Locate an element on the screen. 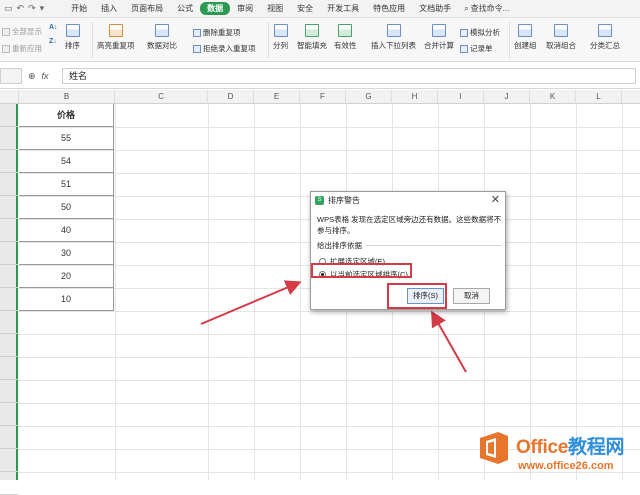 This screenshot has height=495, width=640. dialog-message: WPS表格 发现在选定区域旁边还有数据。这些数据将不参与排序。 is located at coordinates (409, 225).